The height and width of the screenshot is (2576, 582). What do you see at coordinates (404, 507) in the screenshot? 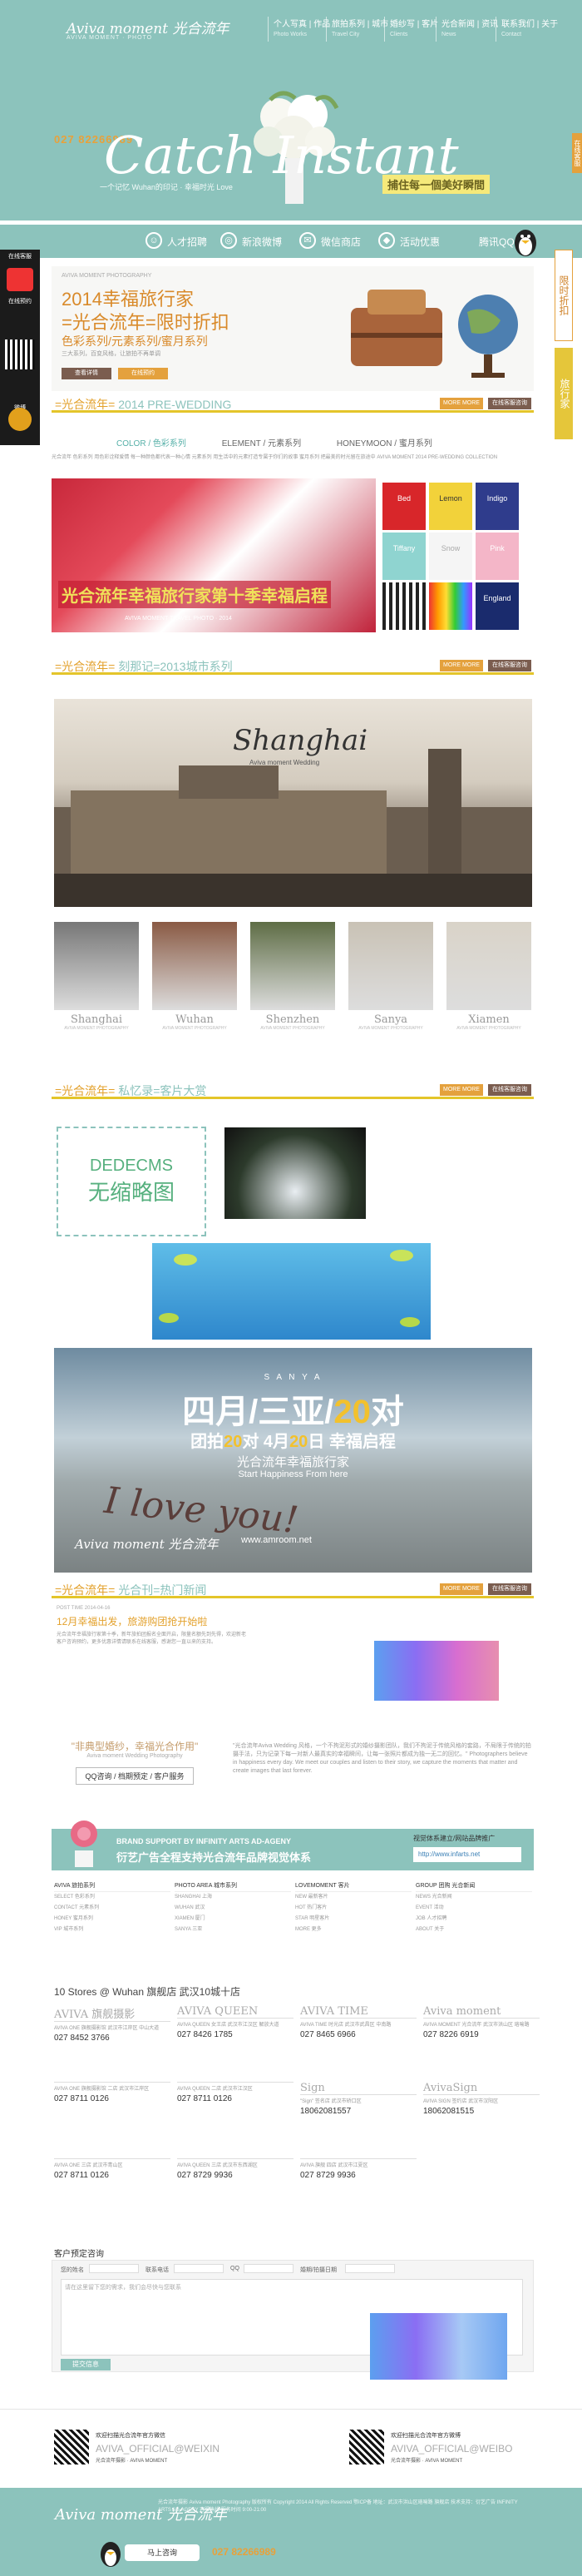
I see `color-swatch: Bed` at bounding box center [404, 507].